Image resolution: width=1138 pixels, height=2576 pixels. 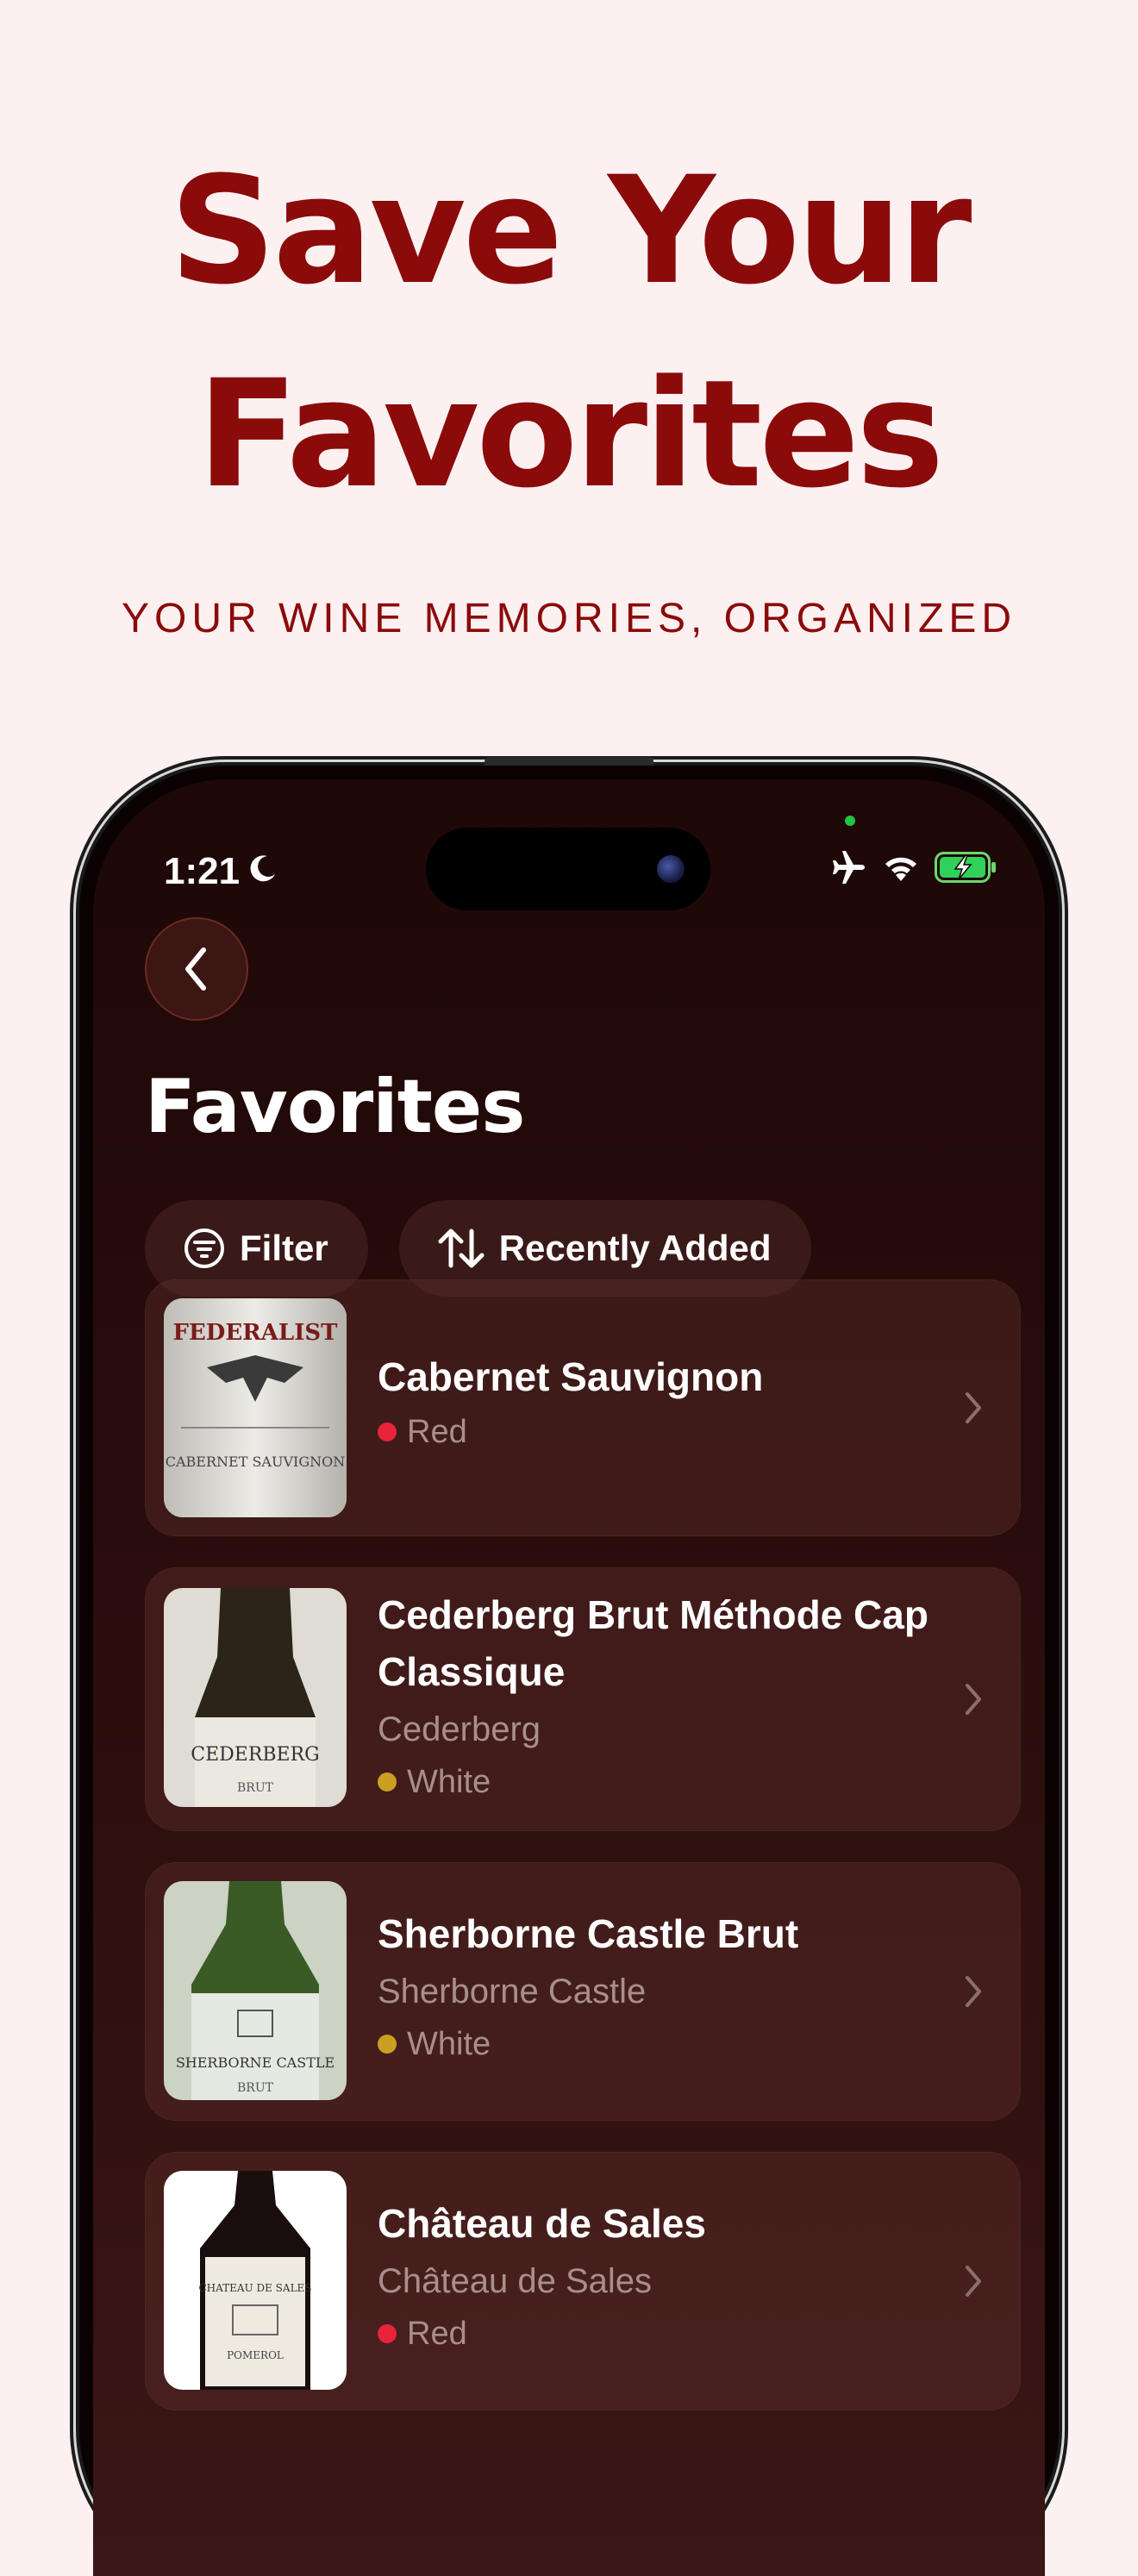 What do you see at coordinates (255, 2281) in the screenshot?
I see `wine-bottle-image: CHATEAU DE SALES POMEROL` at bounding box center [255, 2281].